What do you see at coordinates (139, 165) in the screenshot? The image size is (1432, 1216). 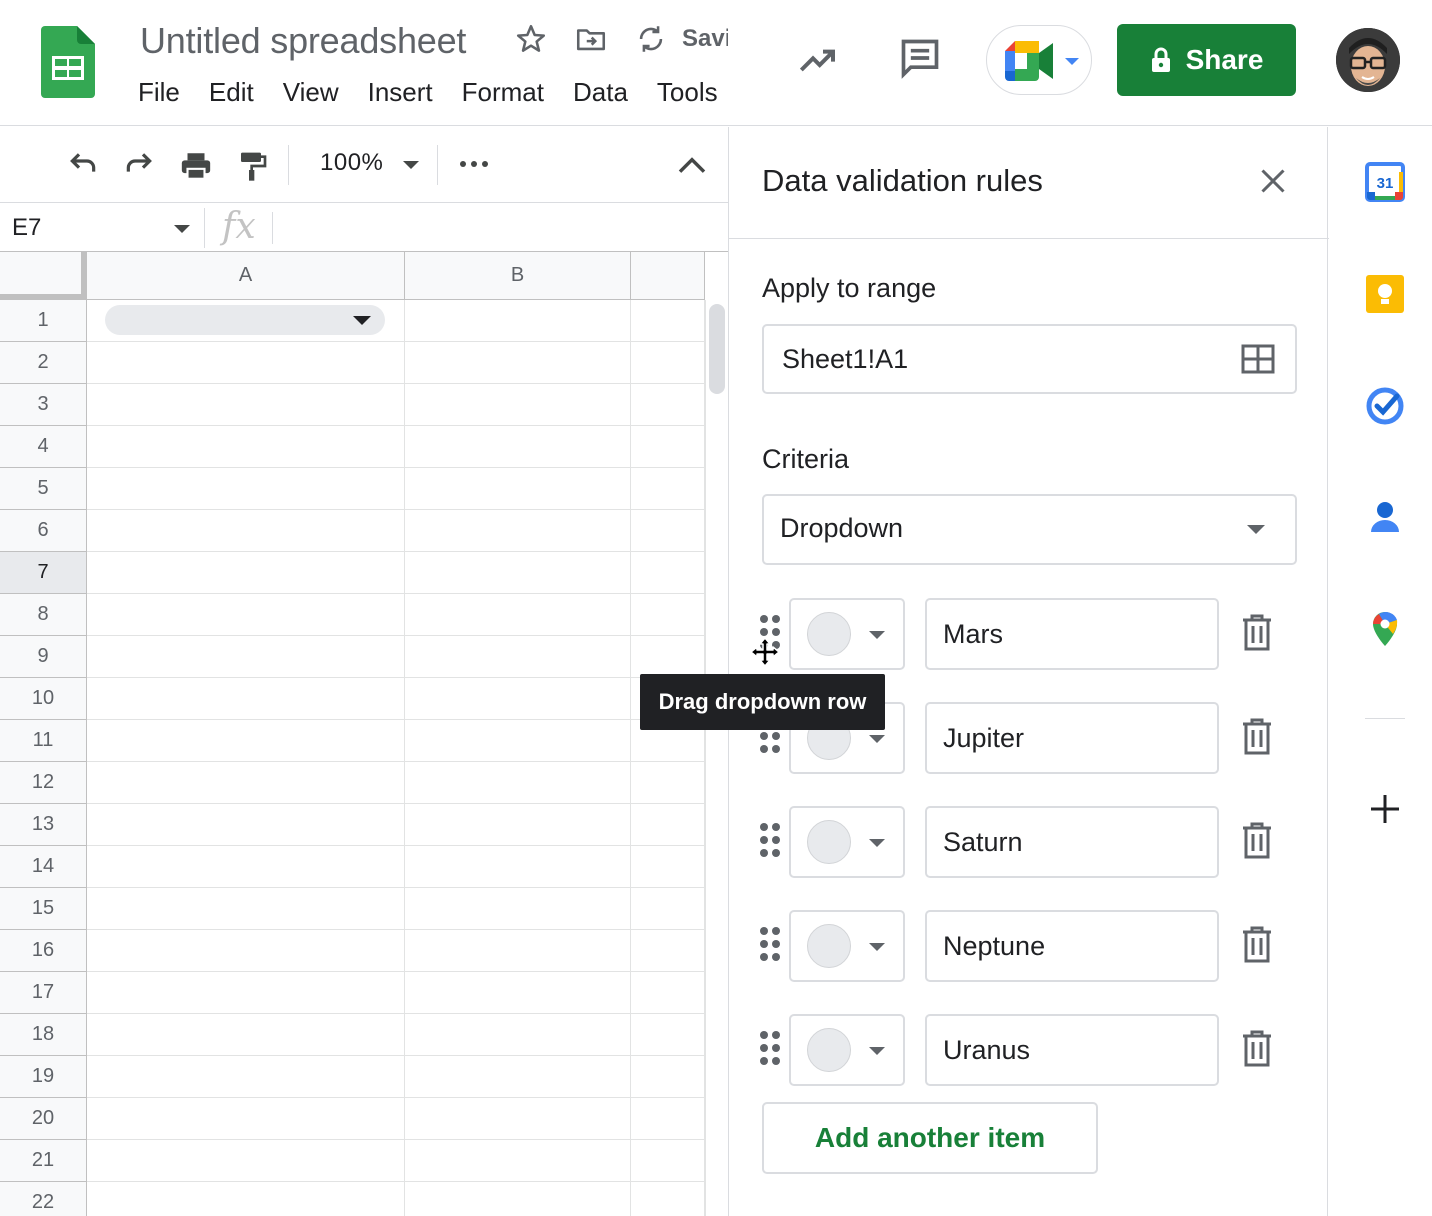 I see `redo-icon` at bounding box center [139, 165].